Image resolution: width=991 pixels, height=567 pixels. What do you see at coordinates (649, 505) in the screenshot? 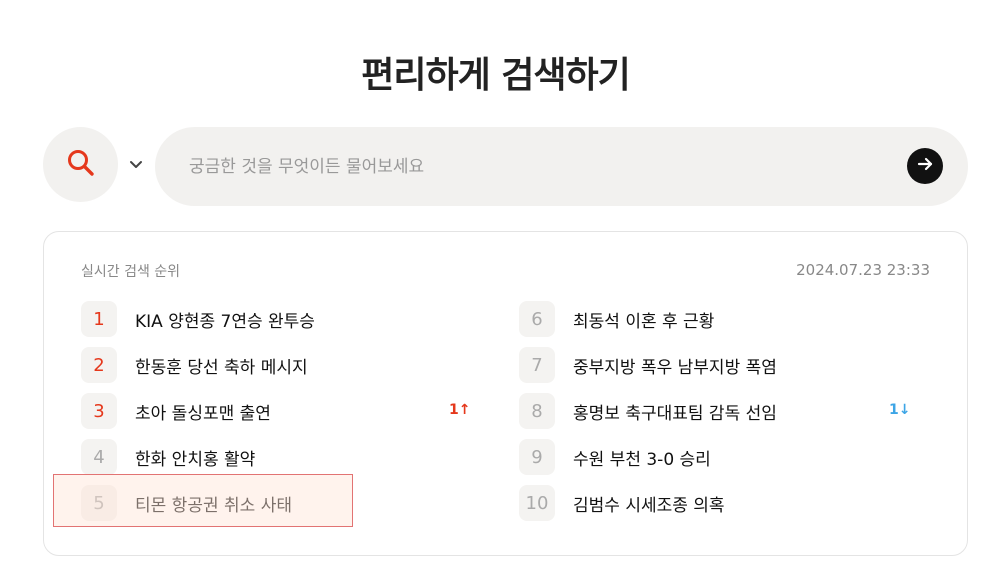
I see `trending-keyword: 김범수 시세조종 의혹` at bounding box center [649, 505].